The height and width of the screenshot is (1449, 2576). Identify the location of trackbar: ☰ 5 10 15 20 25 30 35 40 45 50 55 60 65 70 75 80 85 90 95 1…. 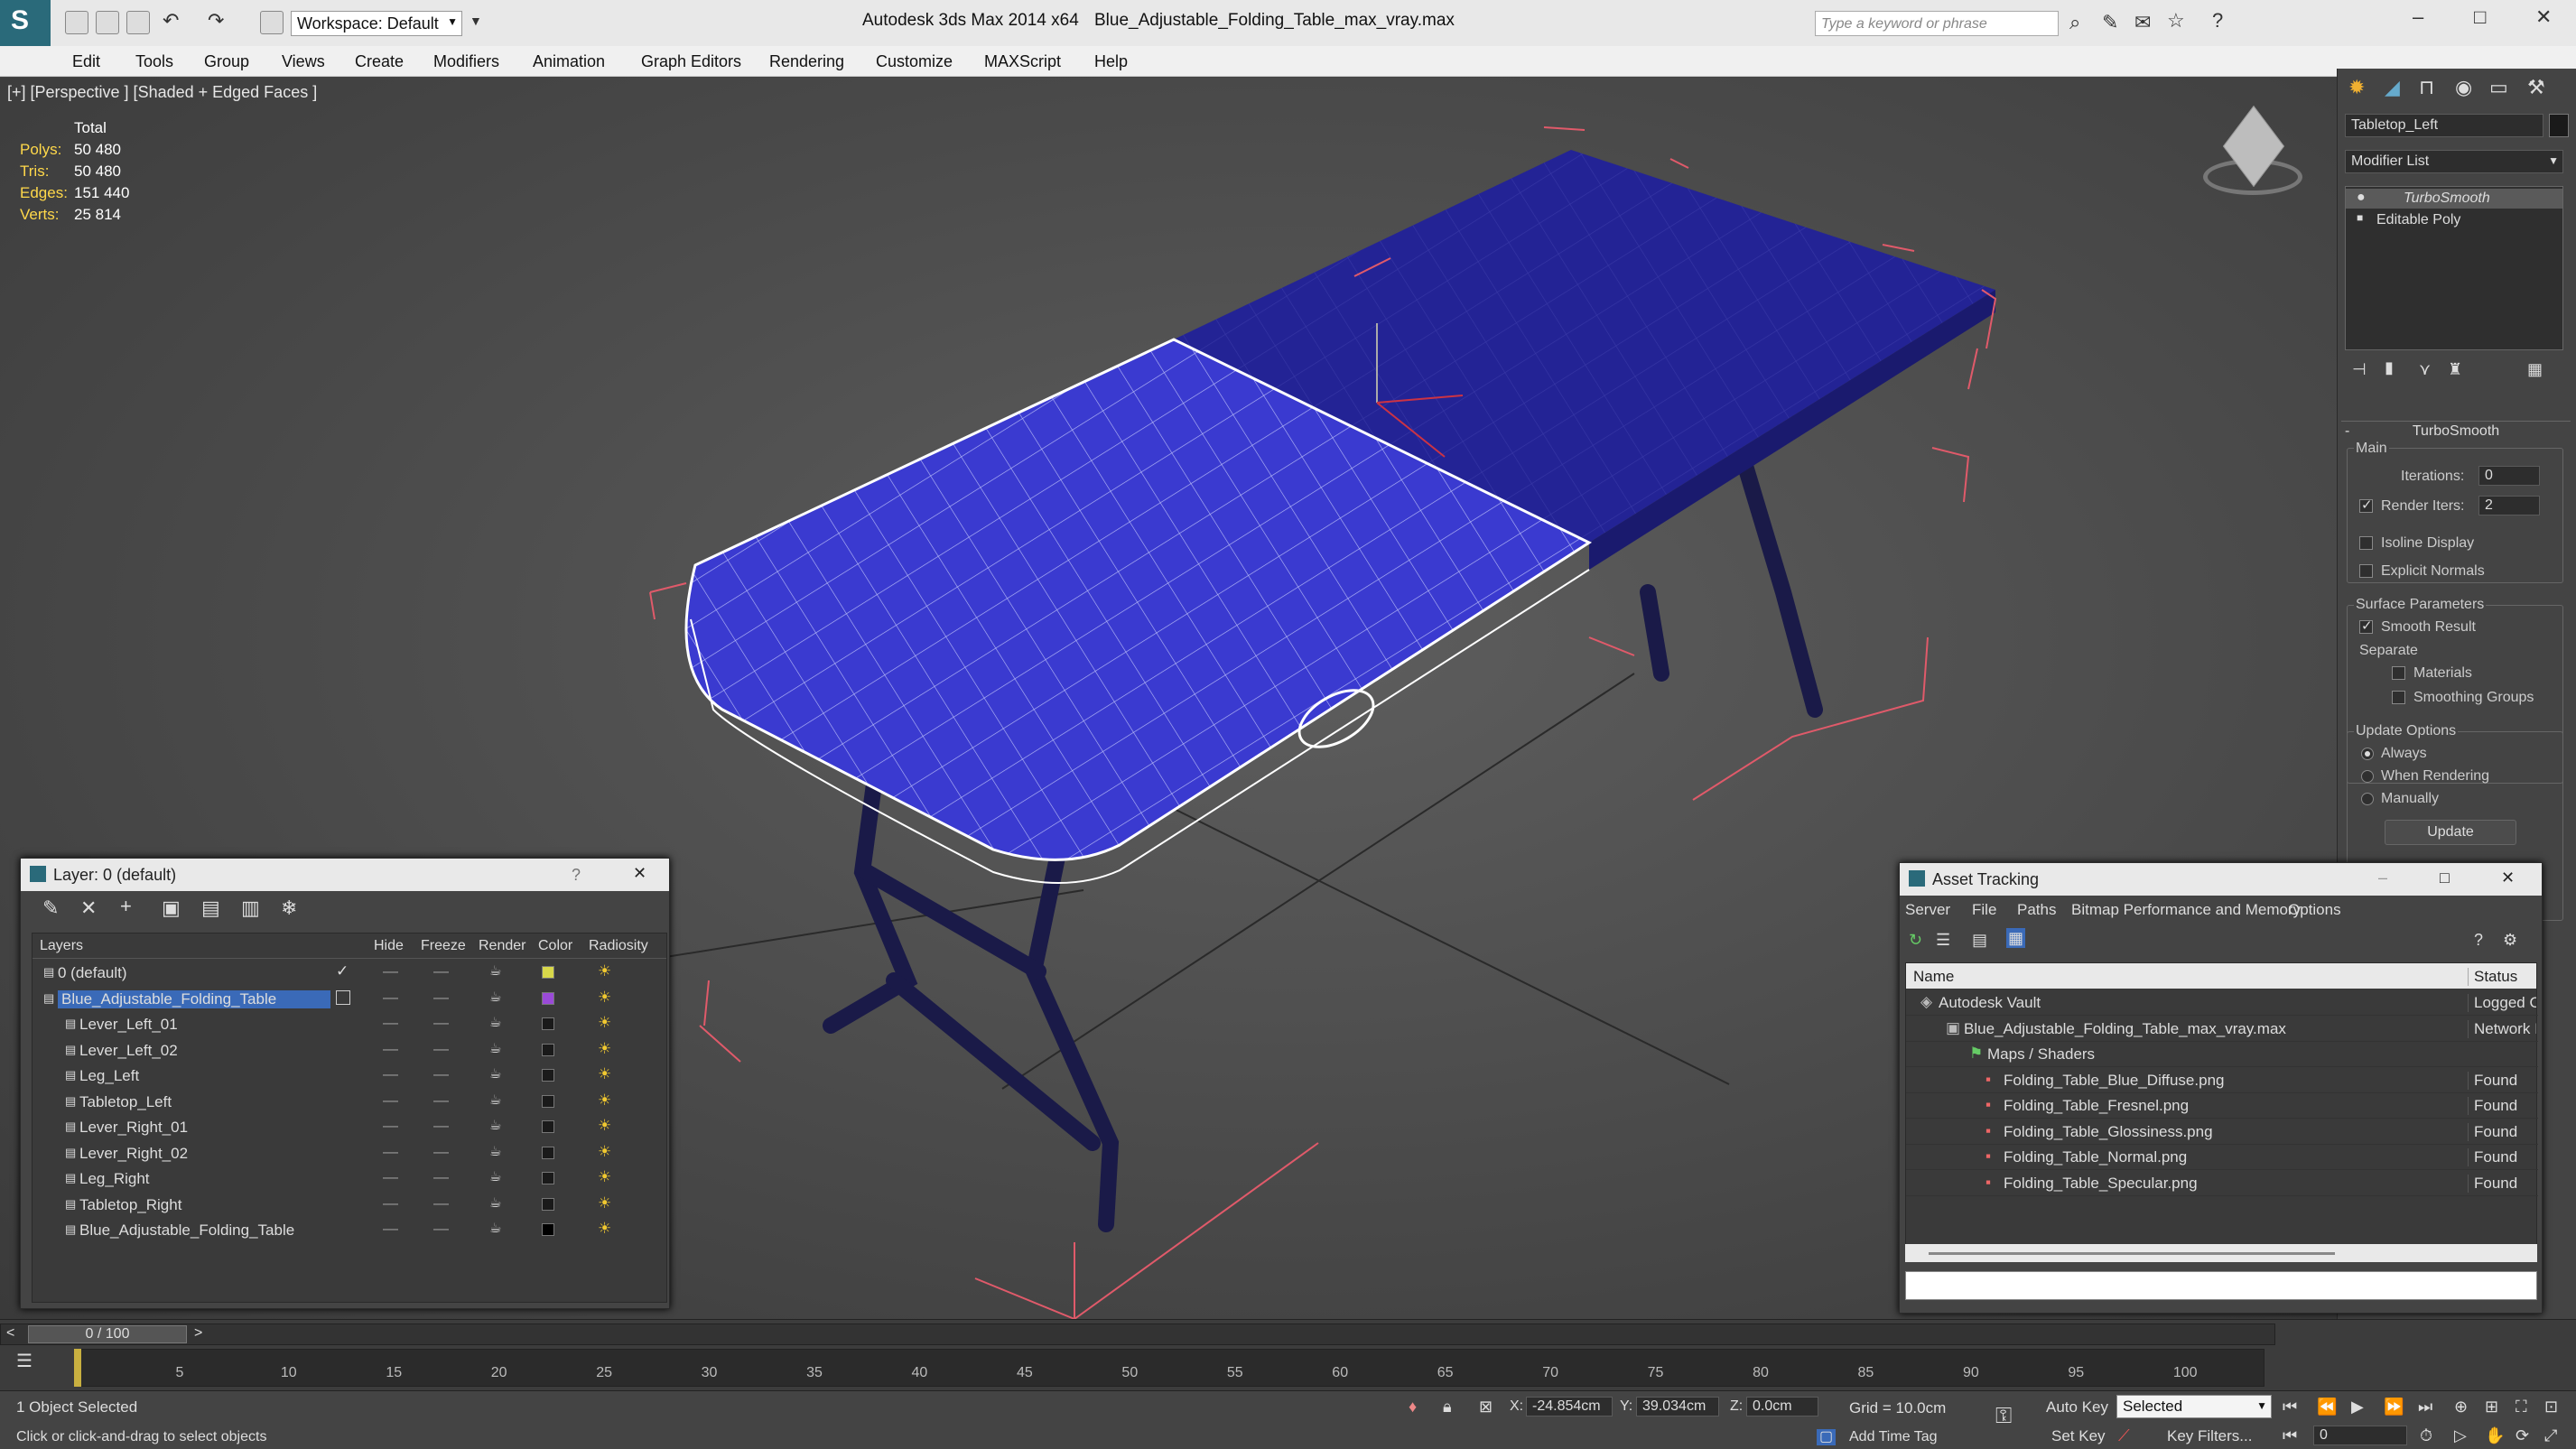
(1137, 1369).